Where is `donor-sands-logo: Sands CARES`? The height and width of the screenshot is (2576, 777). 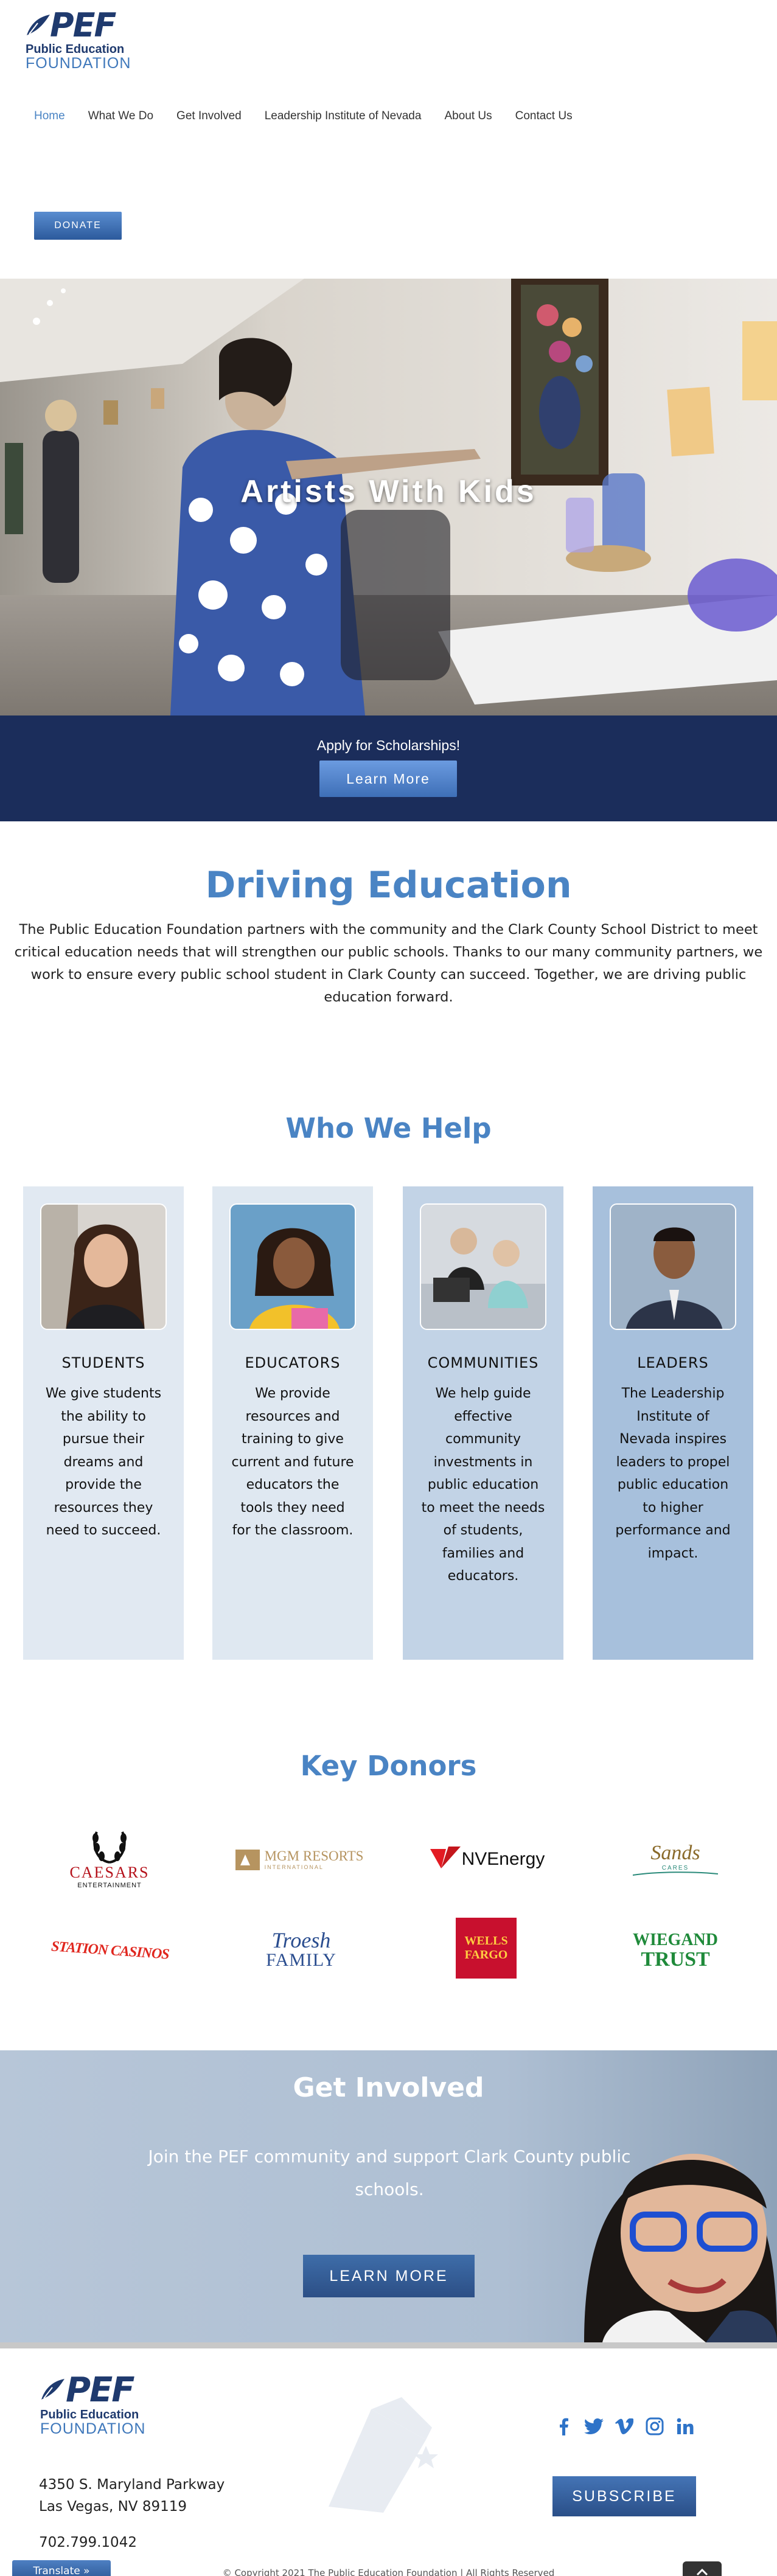 donor-sands-logo: Sands CARES is located at coordinates (675, 1858).